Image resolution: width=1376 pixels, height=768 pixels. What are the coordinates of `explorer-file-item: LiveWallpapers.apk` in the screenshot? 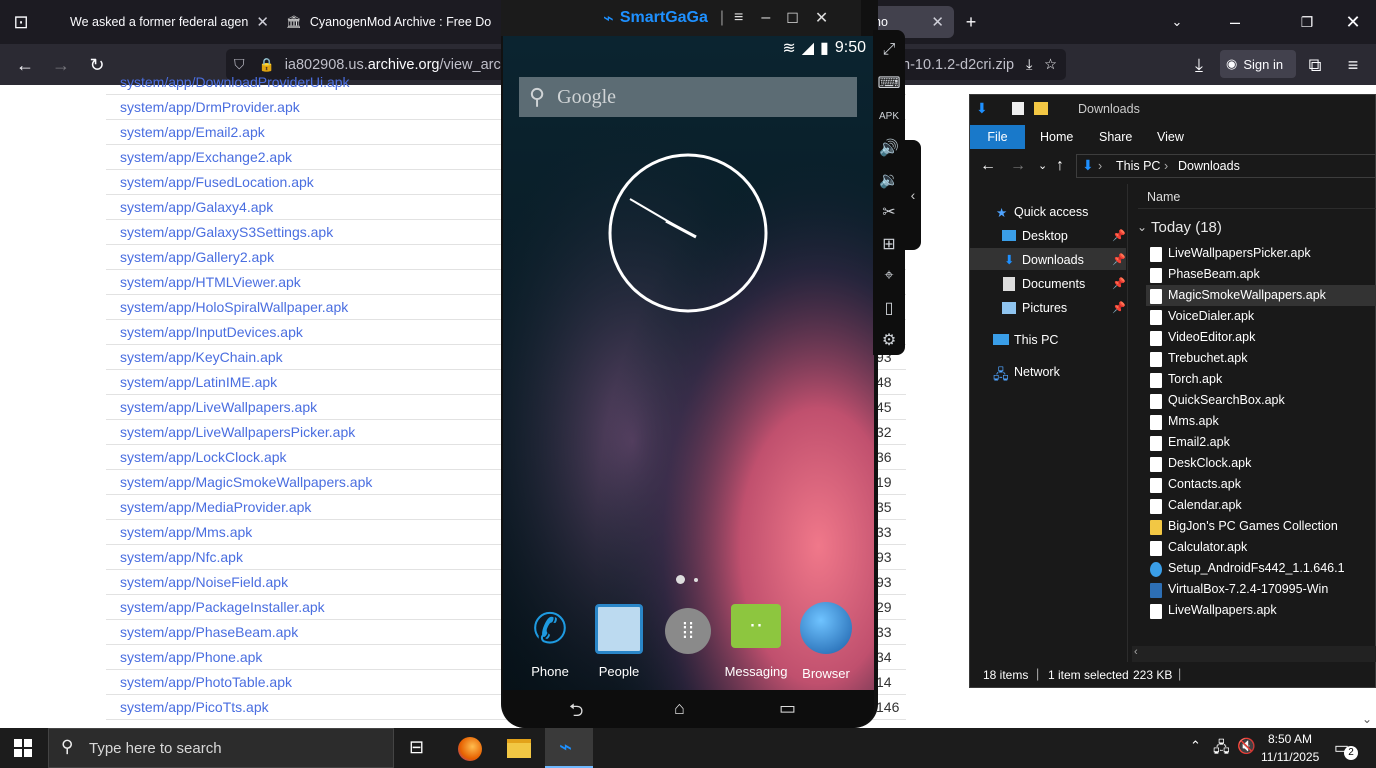 It's located at (1222, 610).